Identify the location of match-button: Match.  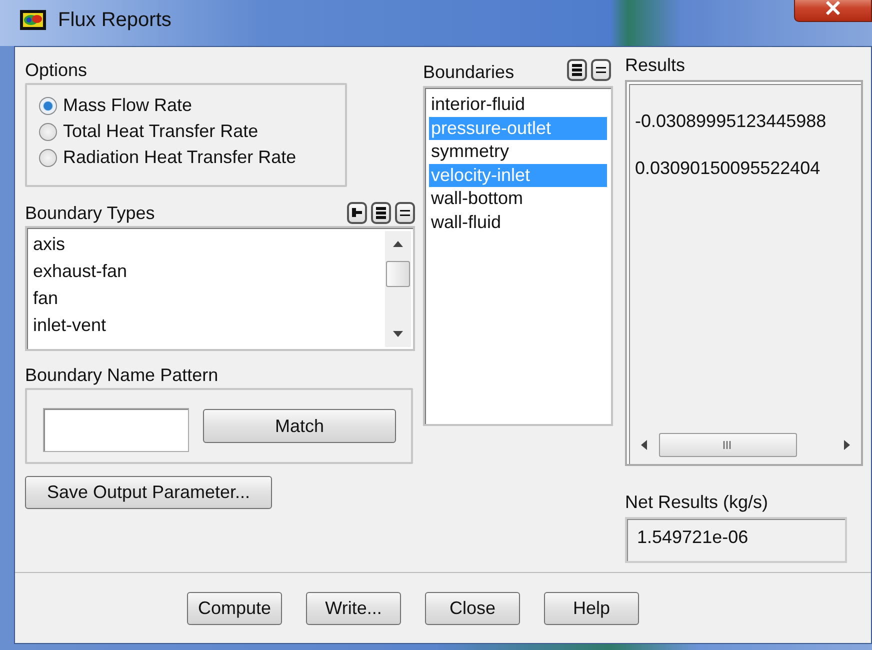
(299, 426).